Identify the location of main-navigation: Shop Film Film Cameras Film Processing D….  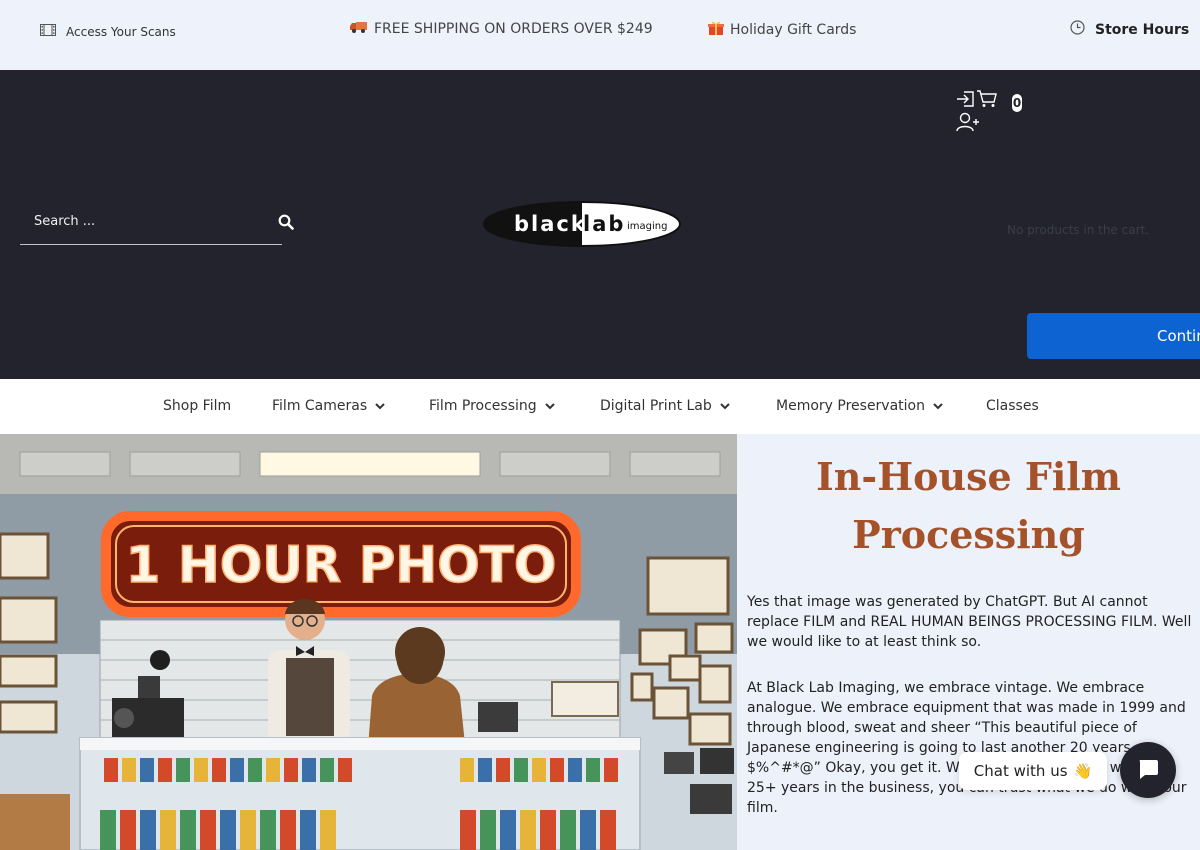
(600, 406).